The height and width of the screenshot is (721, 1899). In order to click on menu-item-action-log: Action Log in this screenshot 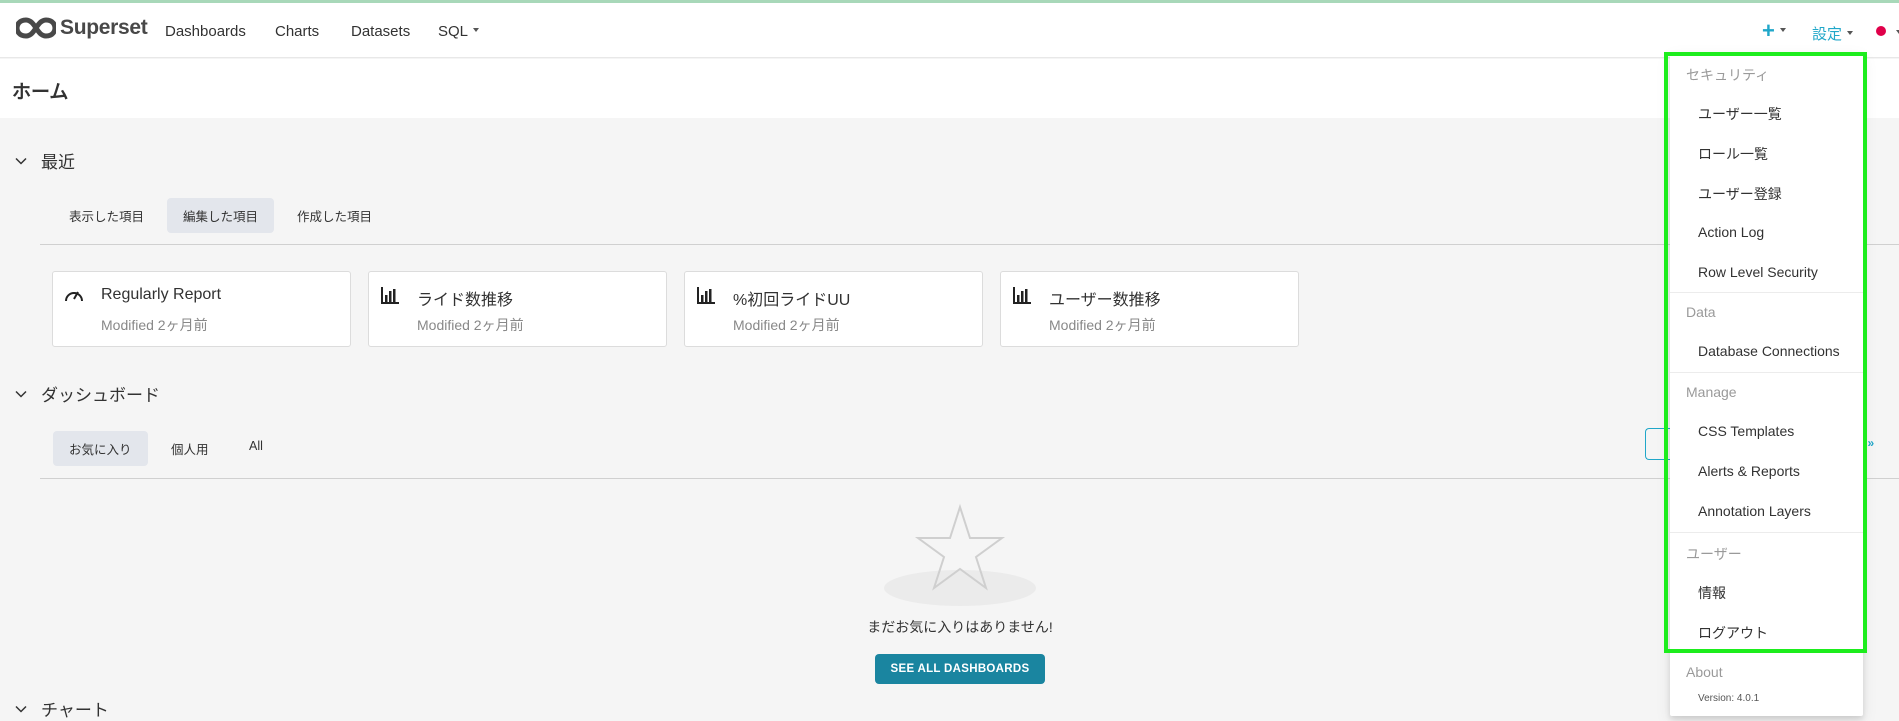, I will do `click(1731, 232)`.